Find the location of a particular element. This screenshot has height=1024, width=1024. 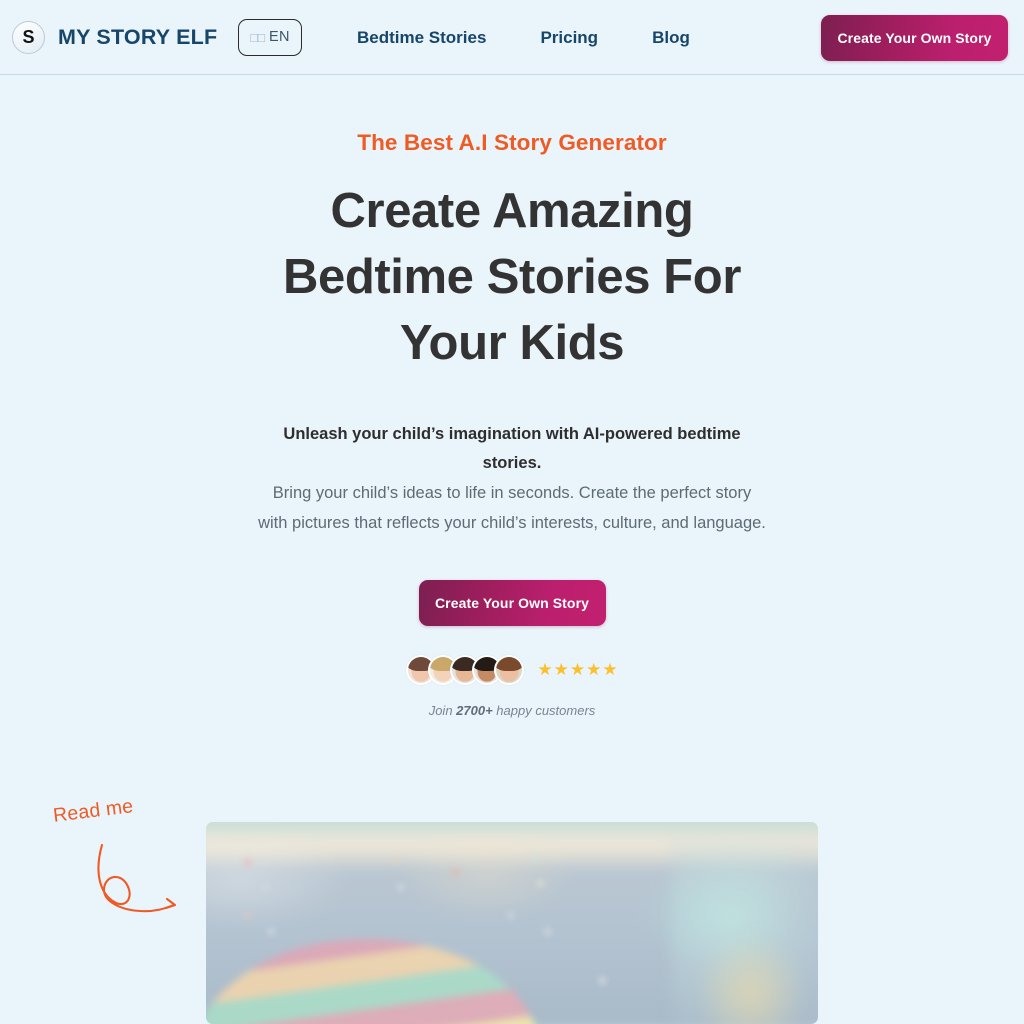

header-create-story-button: Create Your Own Story is located at coordinates (914, 38).